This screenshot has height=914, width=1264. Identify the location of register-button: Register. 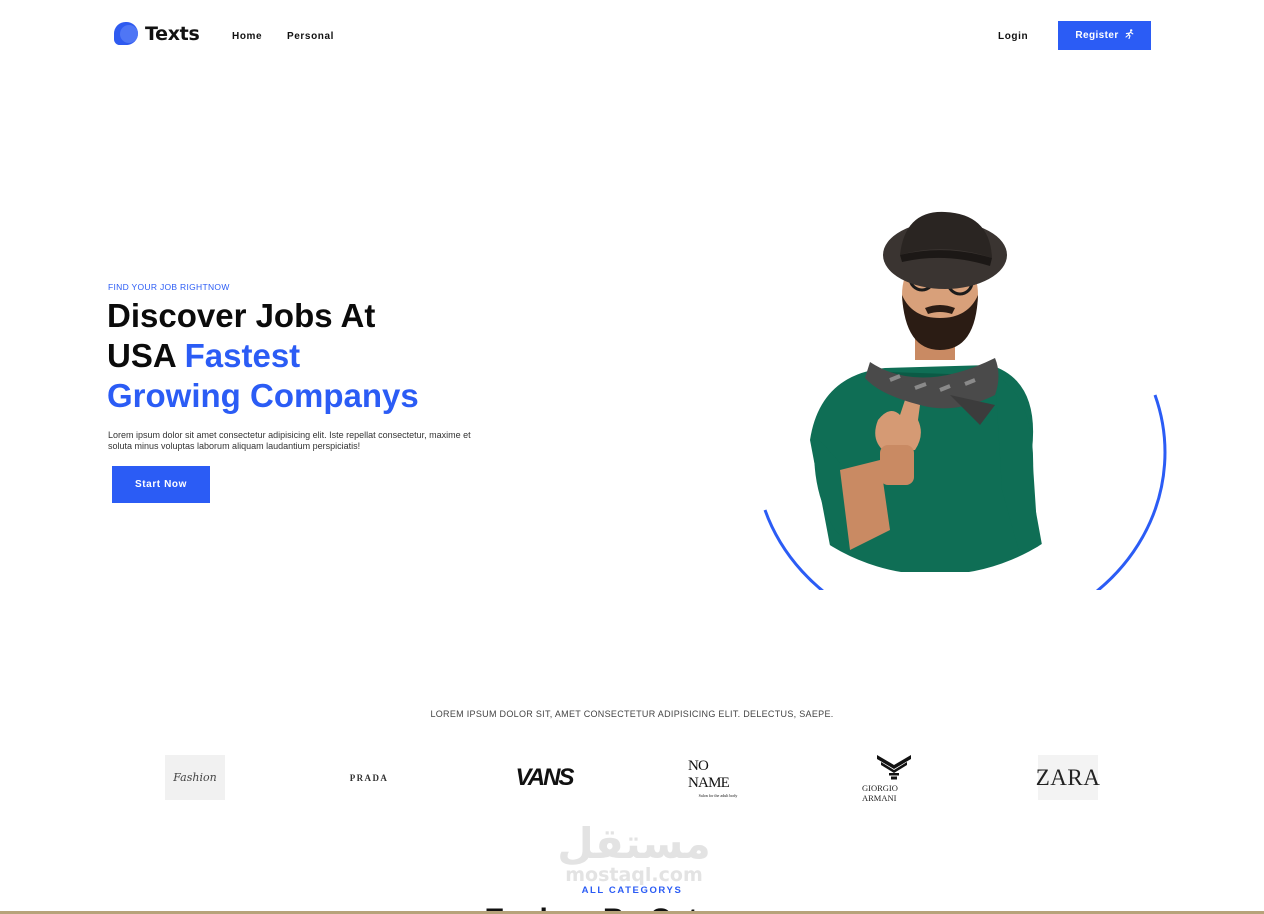
(1104, 35).